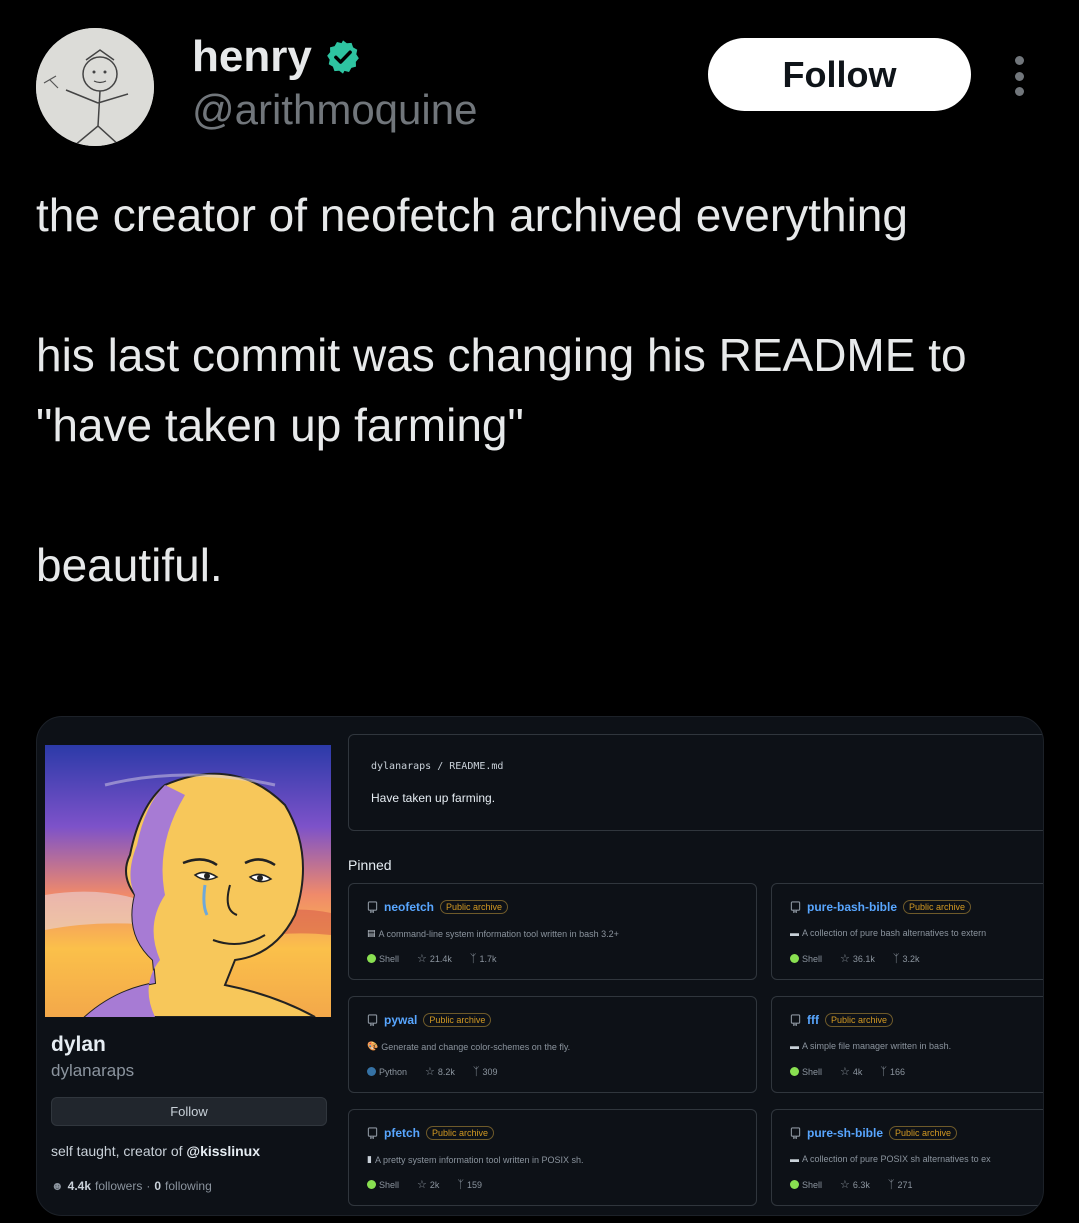 Image resolution: width=1079 pixels, height=1223 pixels. I want to click on github-username: dylanaraps, so click(93, 1070).